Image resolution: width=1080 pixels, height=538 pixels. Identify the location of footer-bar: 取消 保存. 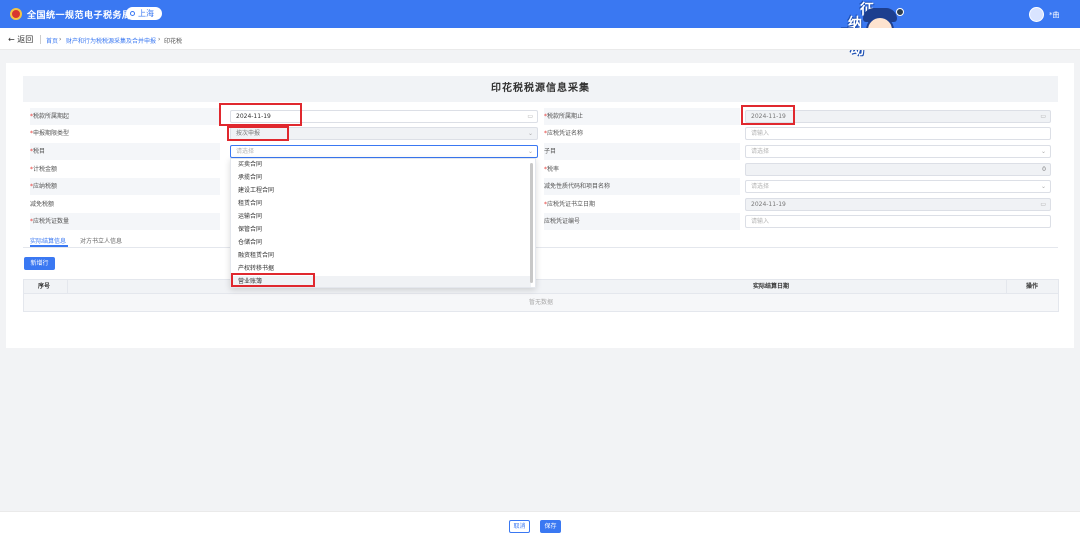
(540, 524).